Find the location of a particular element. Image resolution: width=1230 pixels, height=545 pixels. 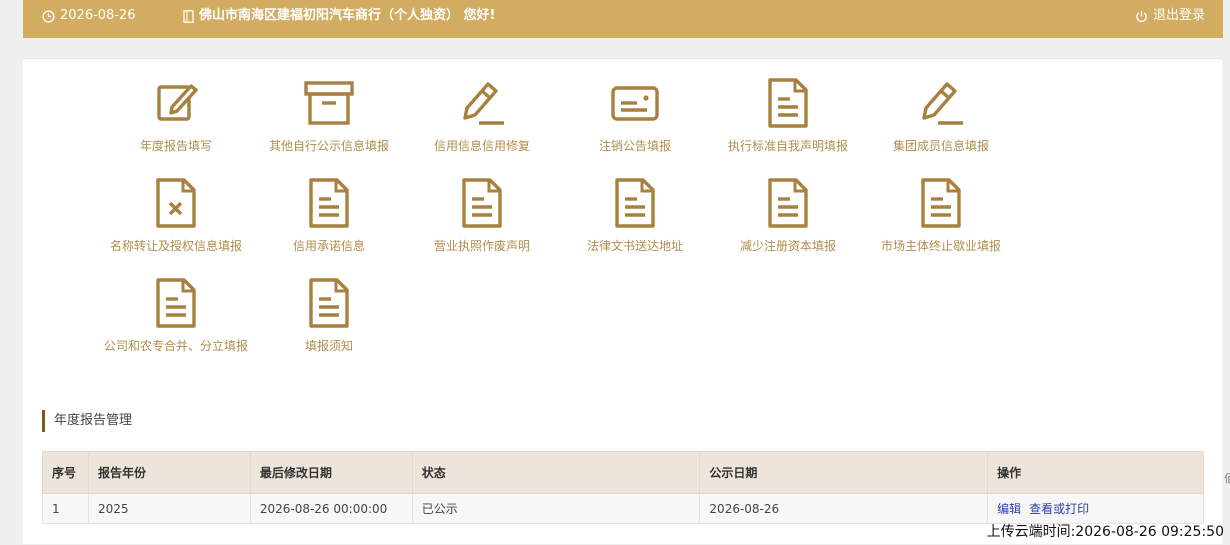

function-tile-label: 营业执照作废声明 is located at coordinates (481, 246).